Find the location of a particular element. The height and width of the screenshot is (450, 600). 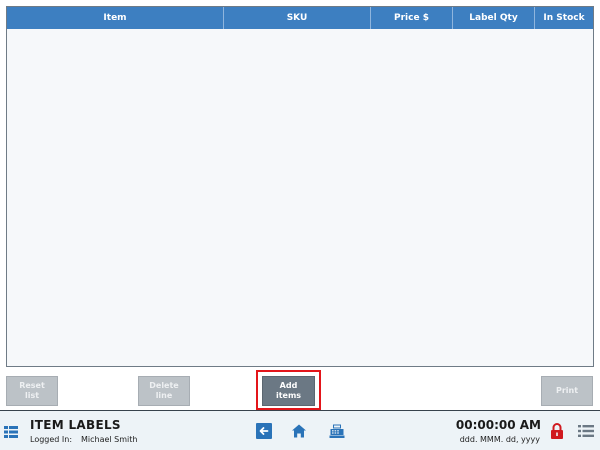

home-icon is located at coordinates (299, 431).